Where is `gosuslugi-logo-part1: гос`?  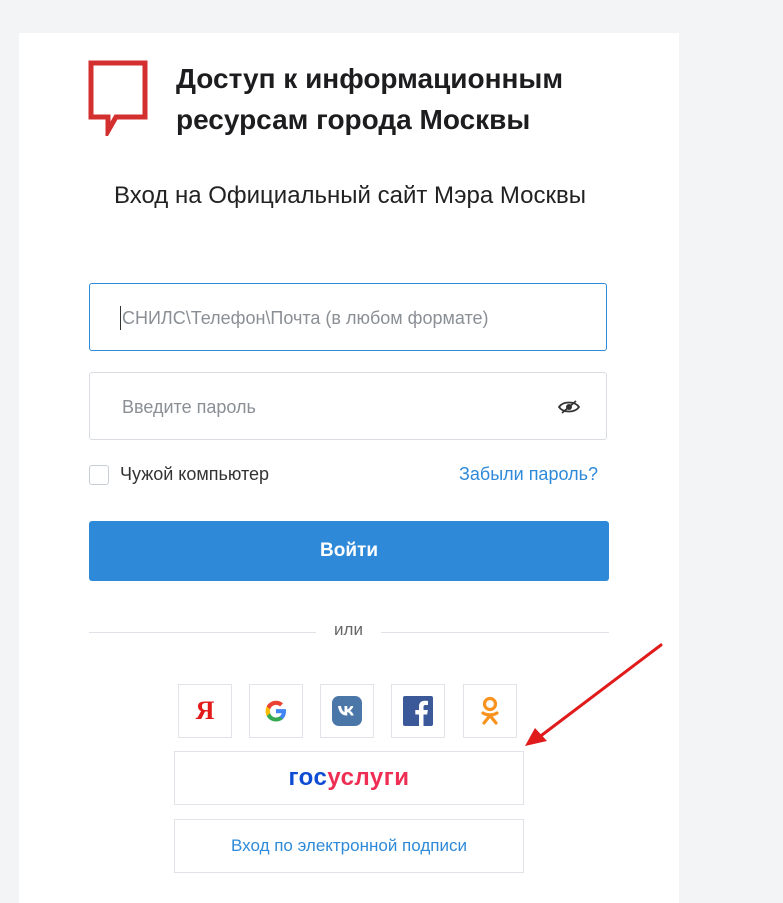
gosuslugi-logo-part1: гос is located at coordinates (308, 777).